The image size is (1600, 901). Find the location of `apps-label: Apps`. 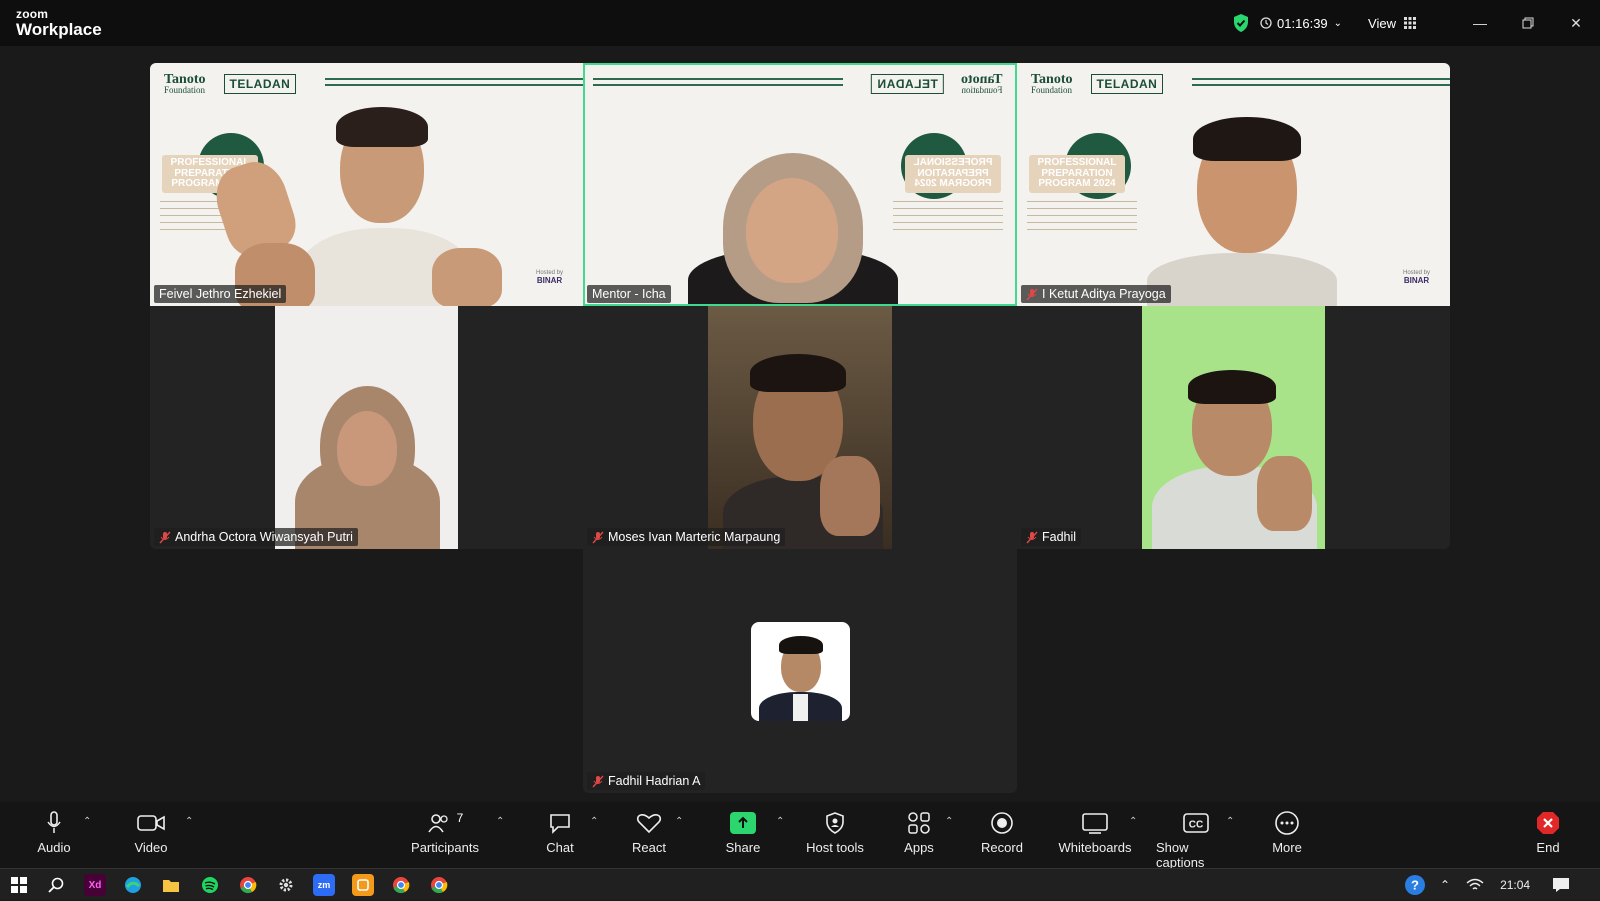

apps-label: Apps is located at coordinates (919, 847).